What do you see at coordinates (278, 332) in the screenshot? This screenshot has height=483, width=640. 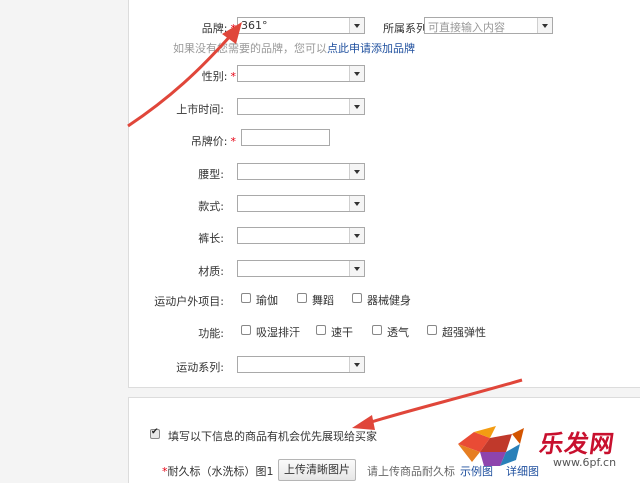 I see `option-moisture-wicking-label: 吸湿排汗` at bounding box center [278, 332].